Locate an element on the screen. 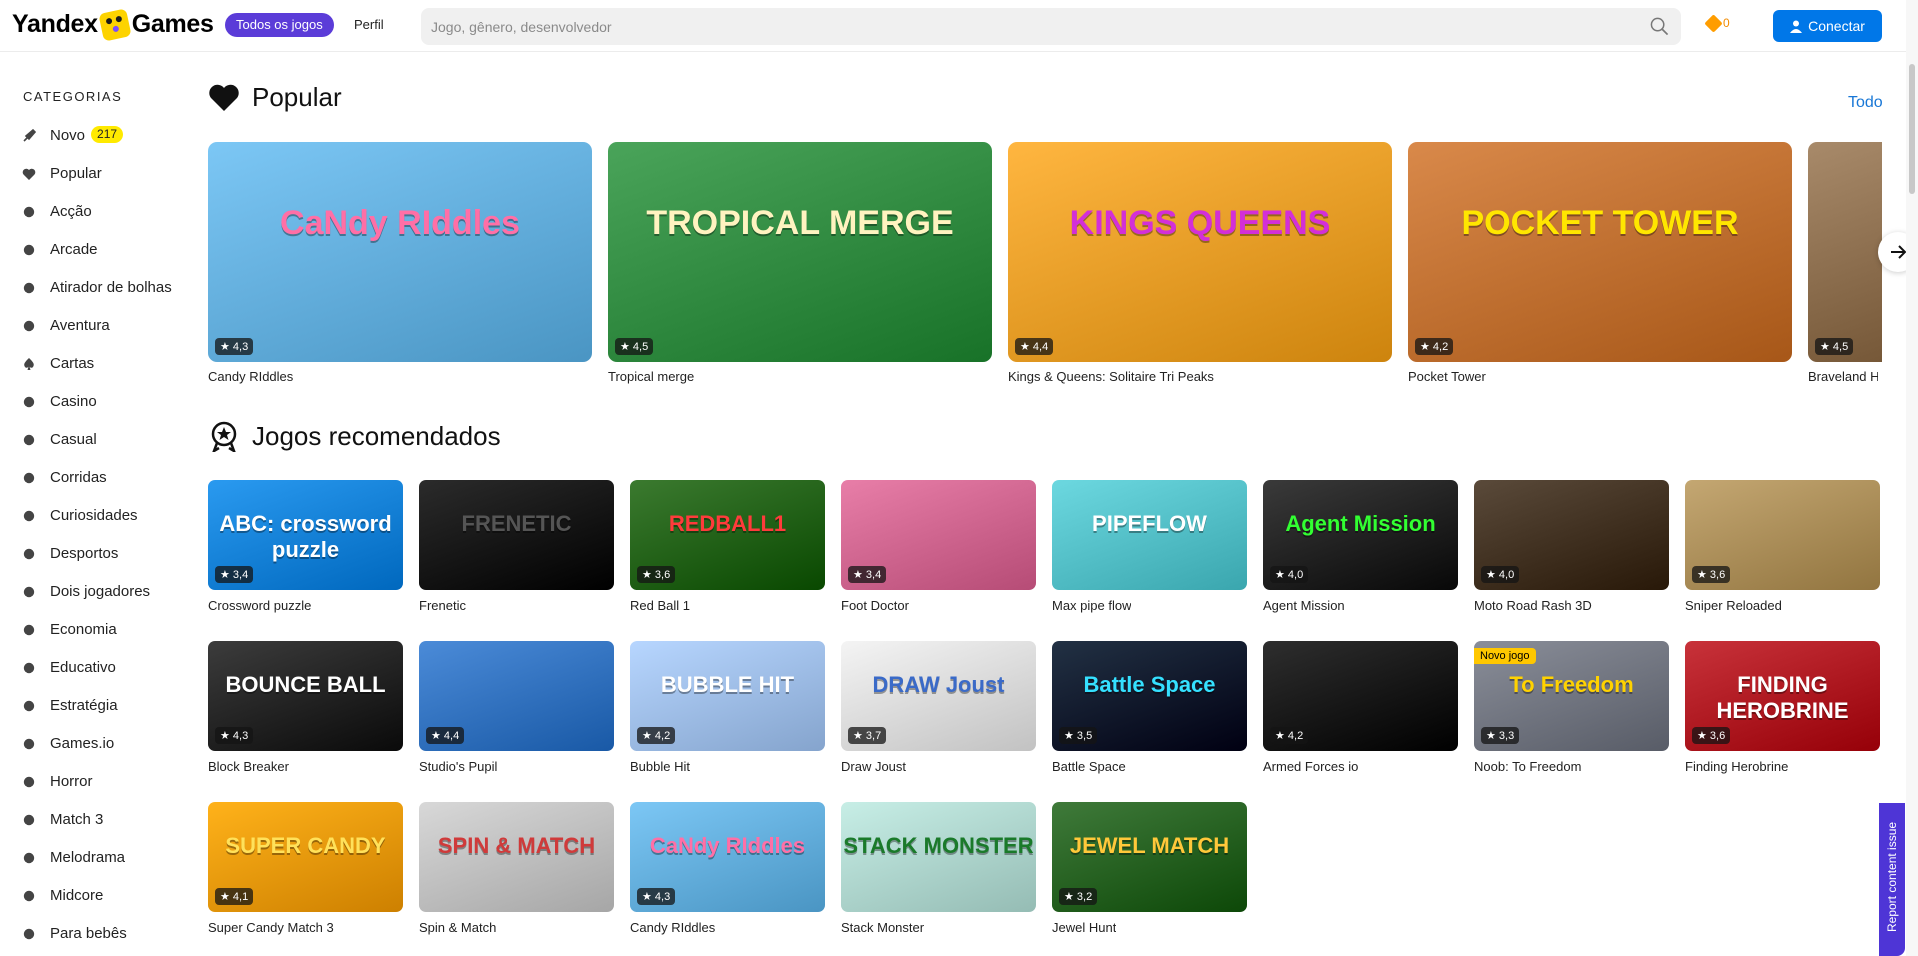 The image size is (1918, 956). game-title: Red Ball 1 is located at coordinates (660, 605).